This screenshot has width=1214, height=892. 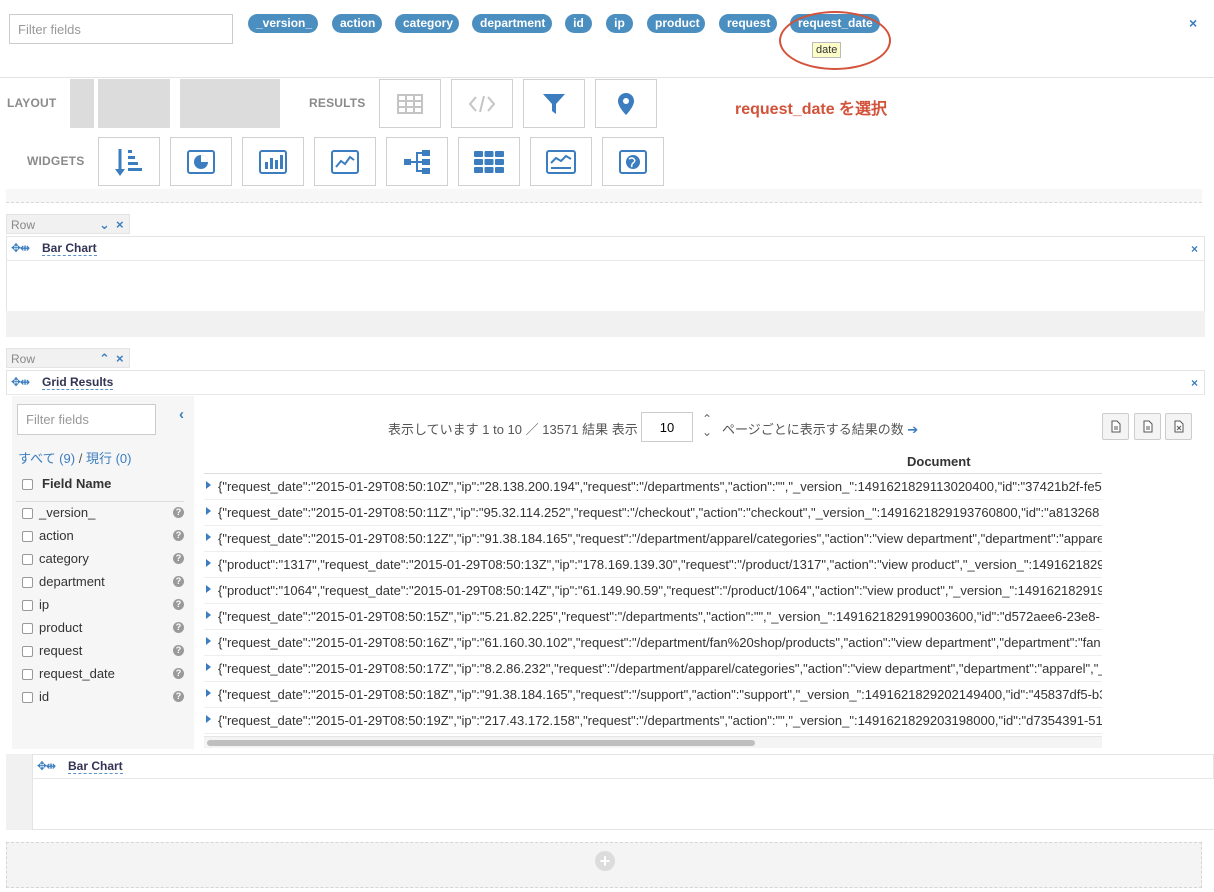 I want to click on field-row: request_date?, so click(x=105, y=675).